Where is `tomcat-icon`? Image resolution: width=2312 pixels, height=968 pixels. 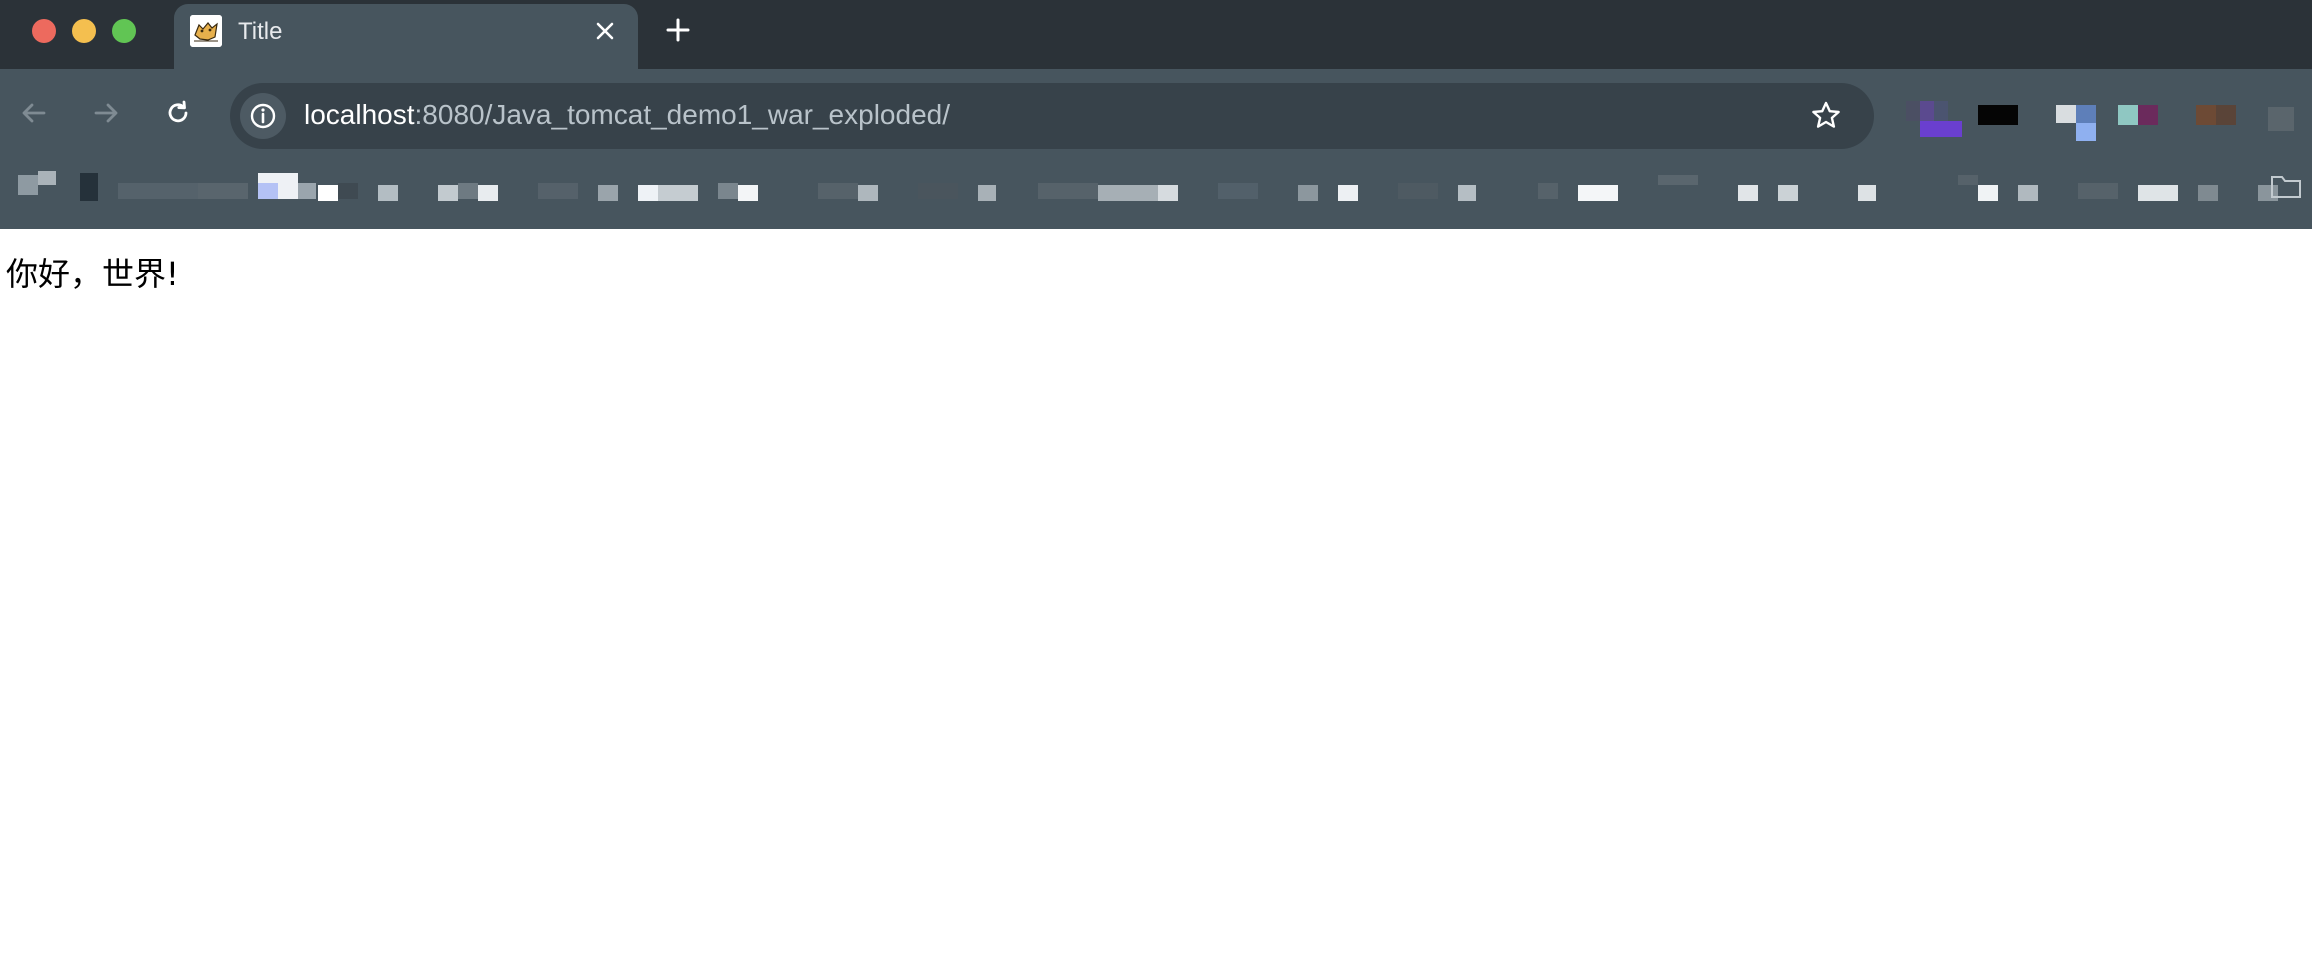 tomcat-icon is located at coordinates (206, 31).